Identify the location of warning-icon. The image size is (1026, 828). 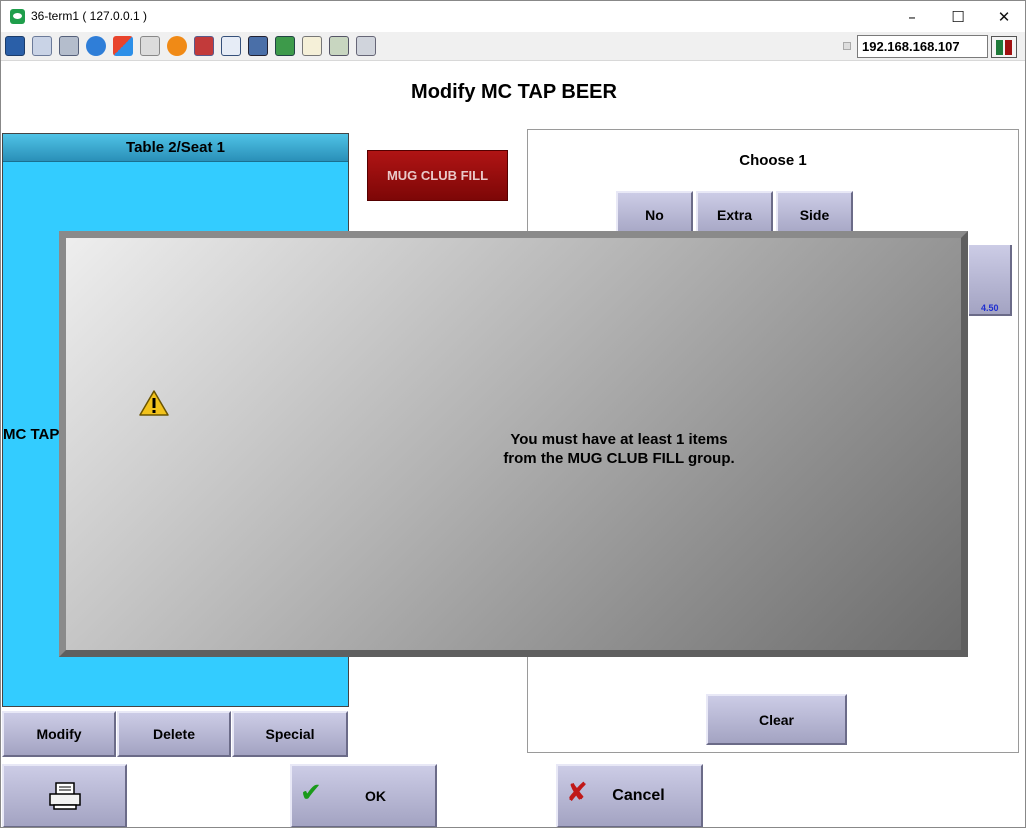
(154, 403).